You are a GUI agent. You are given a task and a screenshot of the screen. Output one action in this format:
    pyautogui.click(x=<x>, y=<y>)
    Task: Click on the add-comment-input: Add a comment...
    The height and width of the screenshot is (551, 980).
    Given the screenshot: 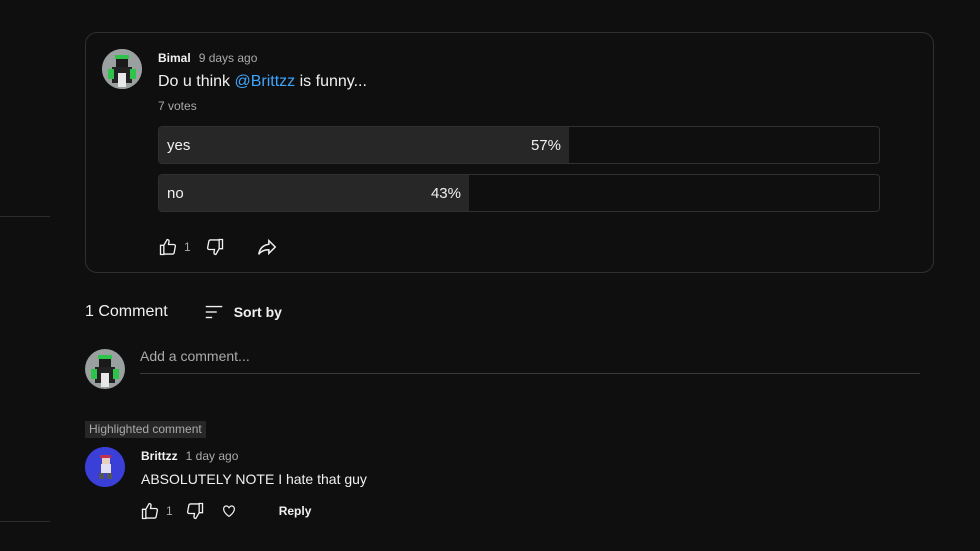 What is the action you would take?
    pyautogui.click(x=530, y=361)
    